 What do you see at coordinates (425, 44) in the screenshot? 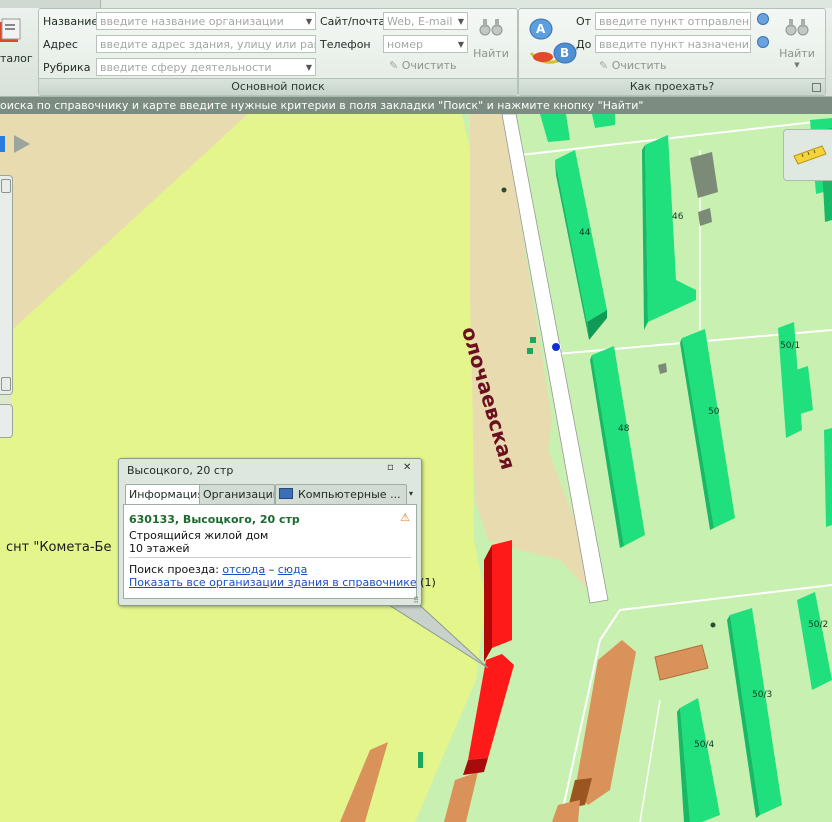
I see `phone-field: номер ▼` at bounding box center [425, 44].